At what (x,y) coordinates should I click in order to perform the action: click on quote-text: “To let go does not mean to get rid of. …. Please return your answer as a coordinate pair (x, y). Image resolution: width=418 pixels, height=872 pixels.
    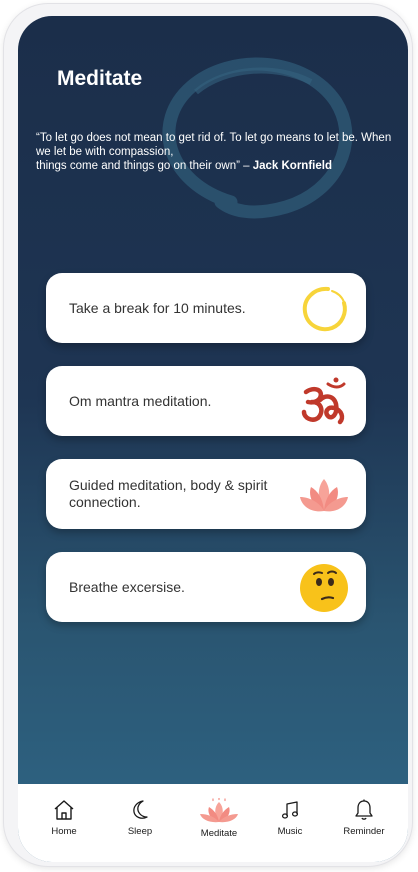
    Looking at the image, I should click on (214, 145).